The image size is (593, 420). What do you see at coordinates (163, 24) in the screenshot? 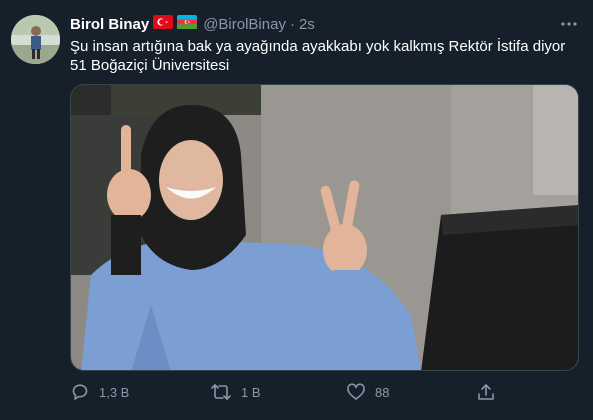
I see `turkey-flag-icon` at bounding box center [163, 24].